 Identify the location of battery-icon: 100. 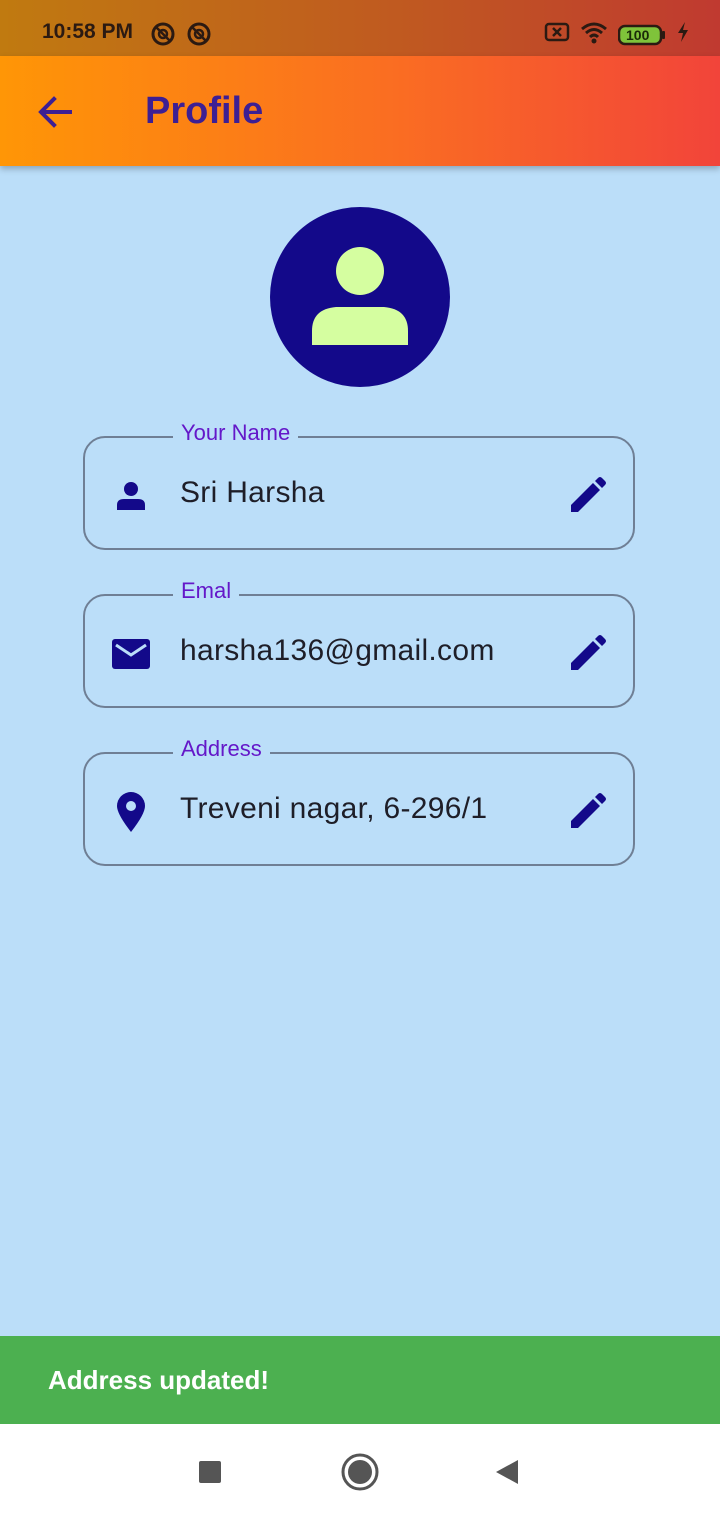
(642, 35).